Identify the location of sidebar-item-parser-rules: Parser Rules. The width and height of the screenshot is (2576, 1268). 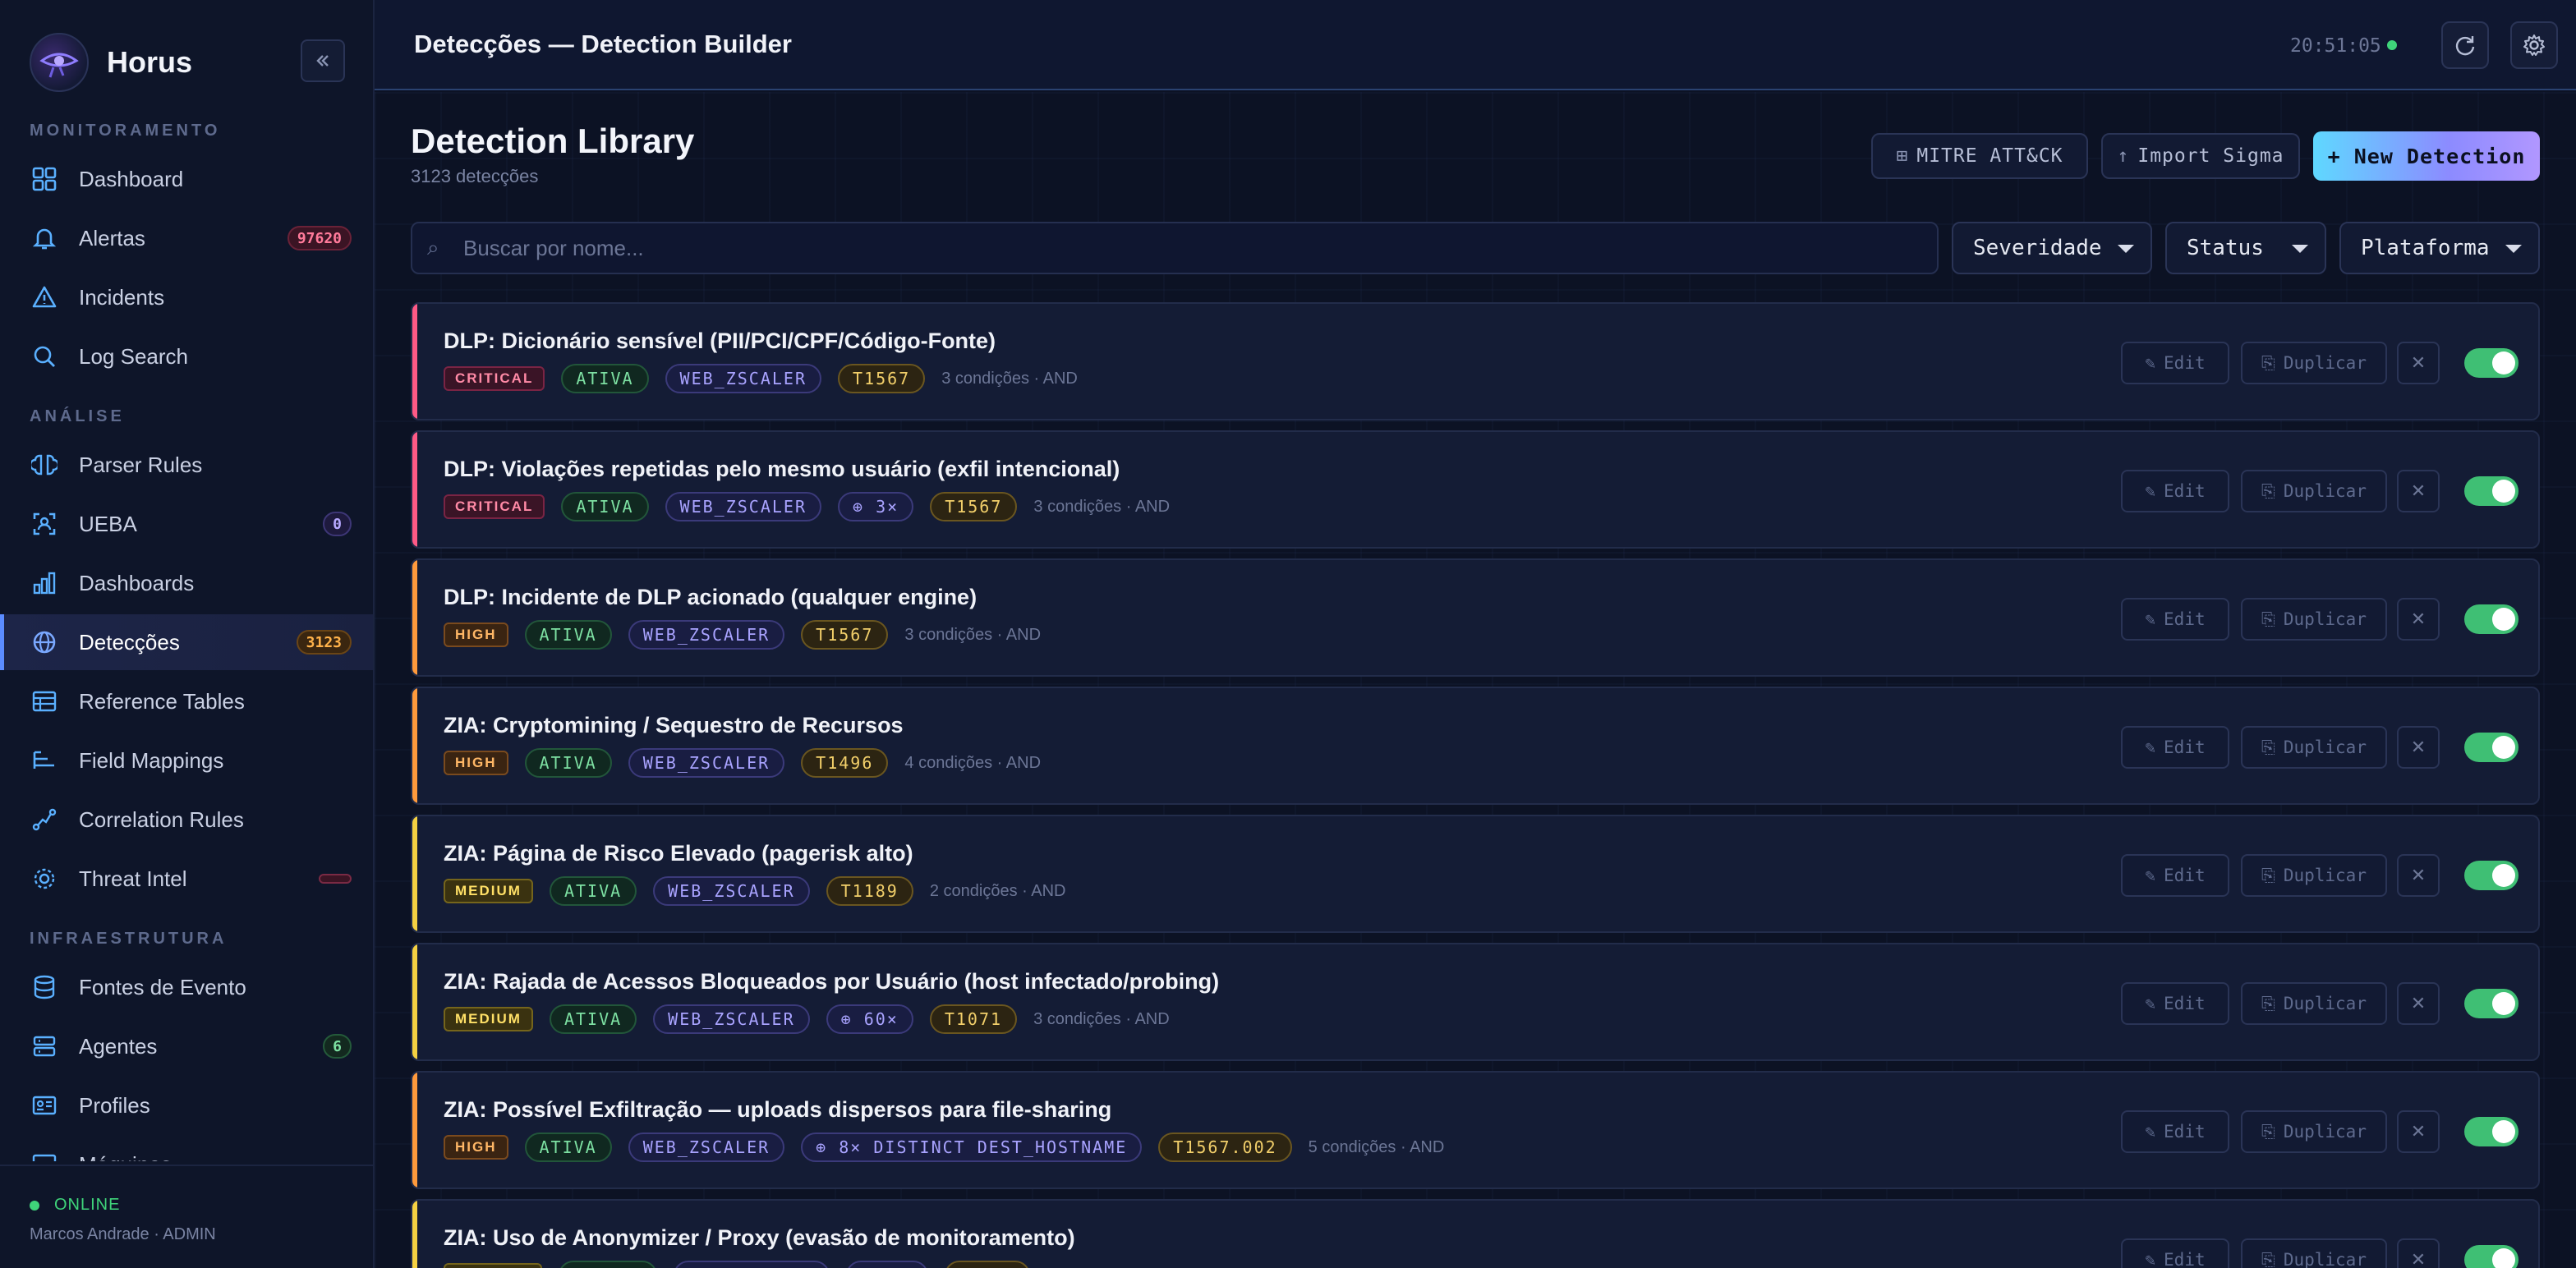
(186, 465).